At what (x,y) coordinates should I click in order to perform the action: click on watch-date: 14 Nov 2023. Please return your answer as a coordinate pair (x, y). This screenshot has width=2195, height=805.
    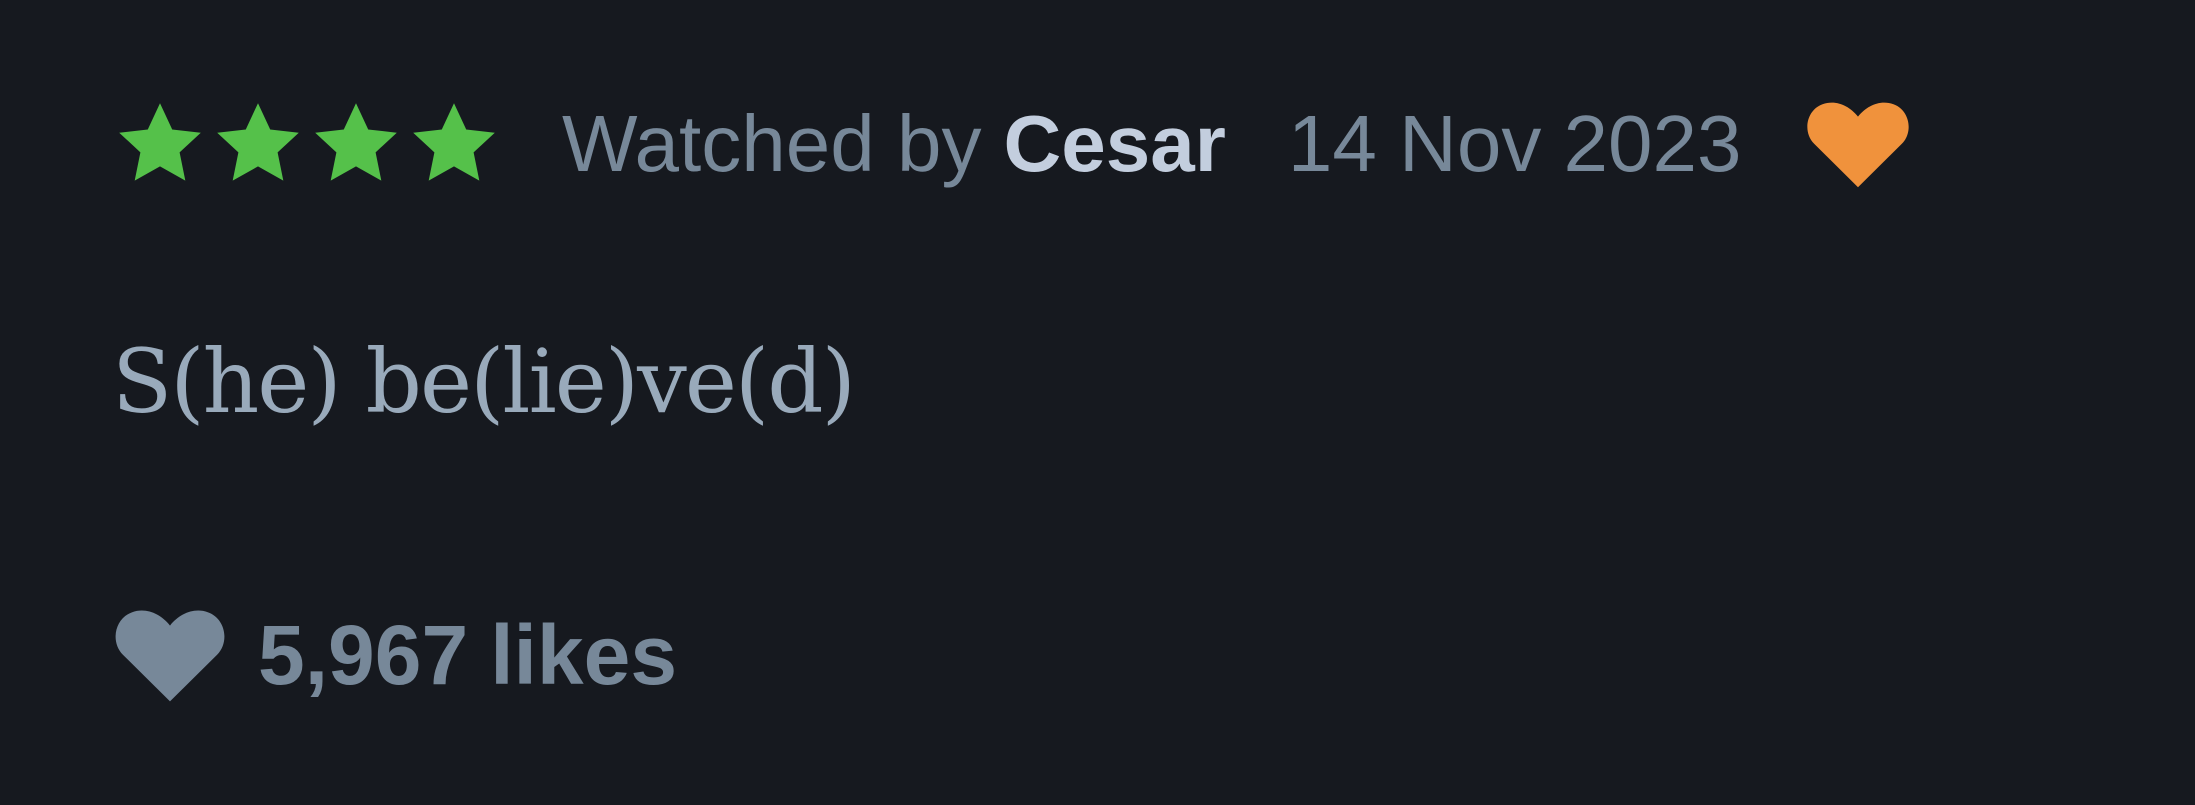
    Looking at the image, I should click on (1515, 144).